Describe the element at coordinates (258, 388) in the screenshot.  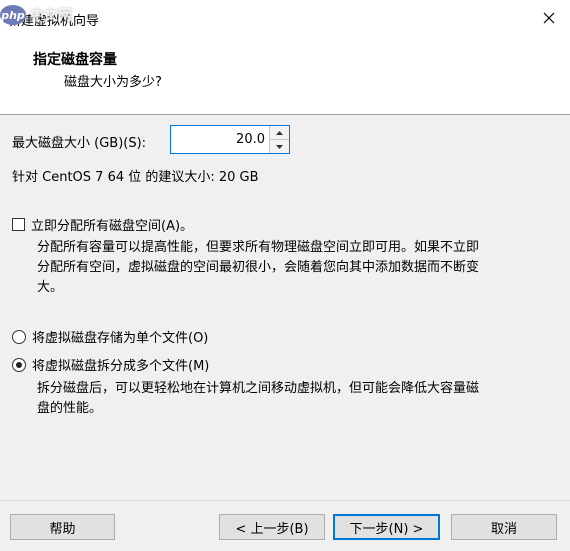
I see `split-description-line: 拆分磁盘后，可以更轻松地在计算机之间移动虚拟机，但可能会降低大容量磁` at that location.